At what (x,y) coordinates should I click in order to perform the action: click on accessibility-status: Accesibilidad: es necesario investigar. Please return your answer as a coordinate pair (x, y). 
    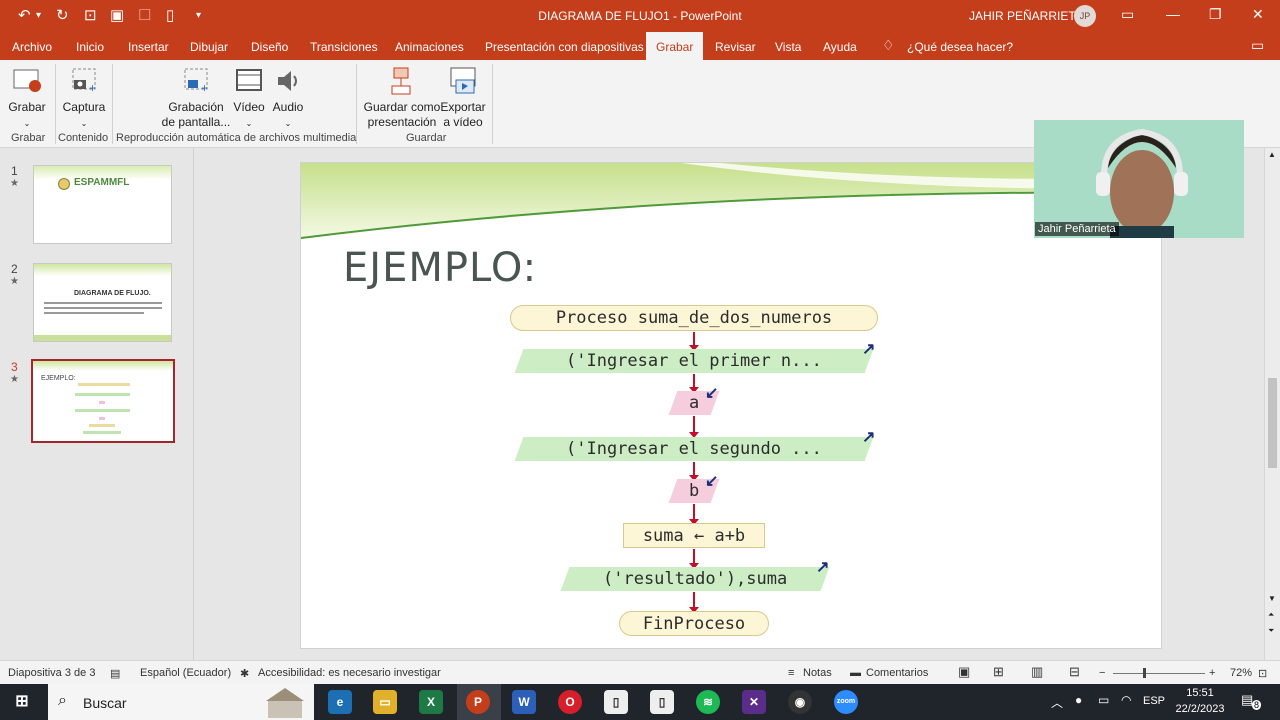
    Looking at the image, I should click on (349, 673).